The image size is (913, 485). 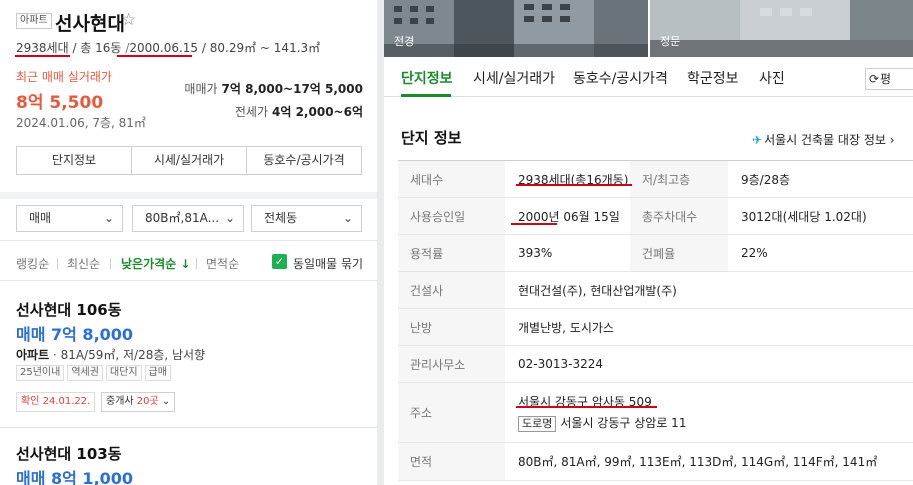 What do you see at coordinates (328, 264) in the screenshot?
I see `same-listing-label: 동일매물 묶기` at bounding box center [328, 264].